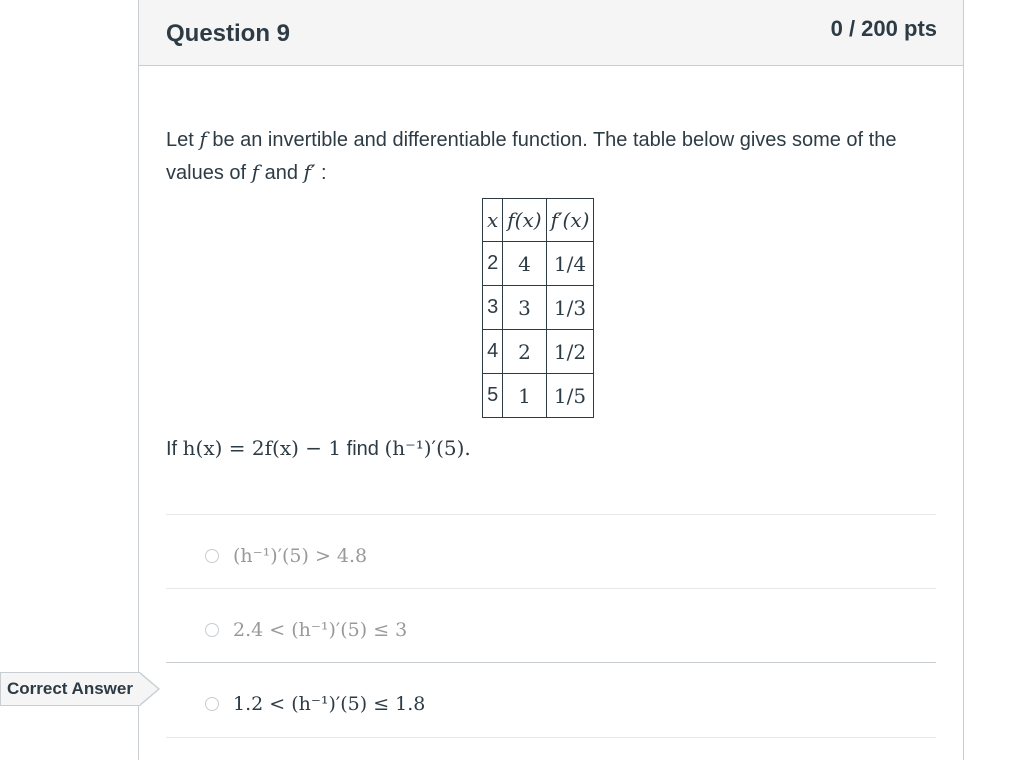  Describe the element at coordinates (148, 689) in the screenshot. I see `correct-answer-flag-arrow-fill` at that location.